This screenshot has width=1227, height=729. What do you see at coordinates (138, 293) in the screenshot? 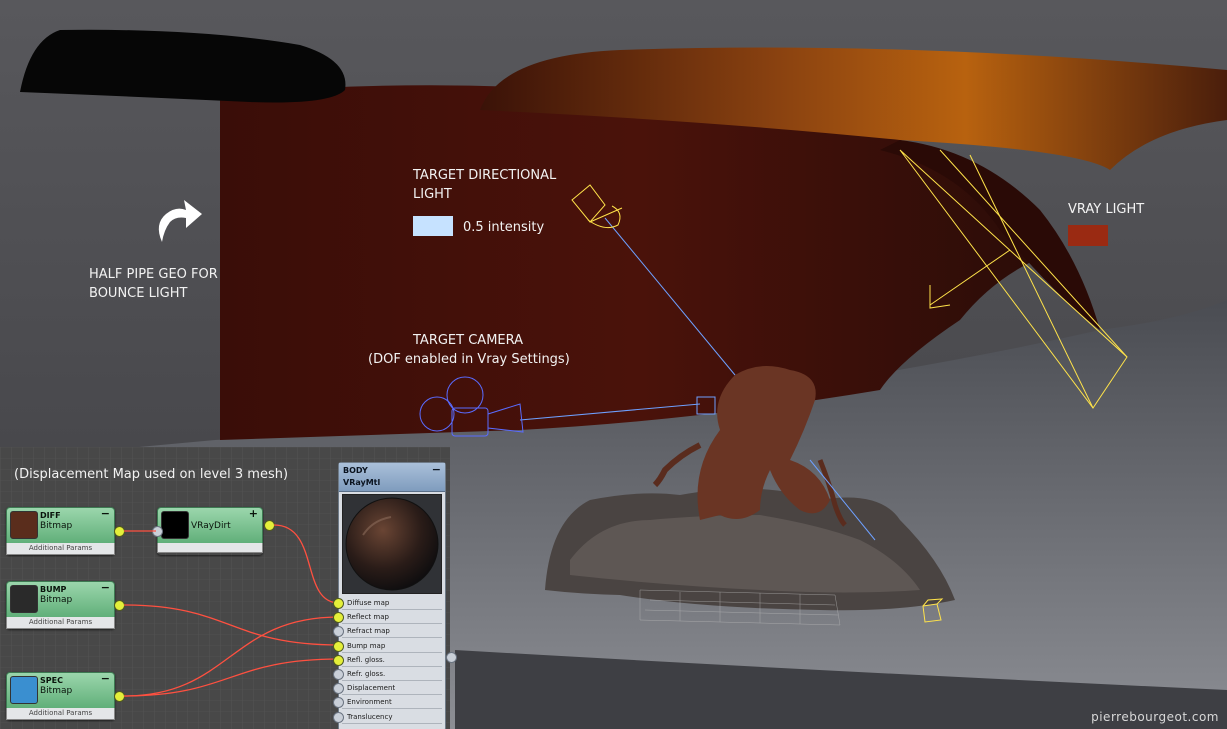
I see `half-pipe-label-line-2: BOUNCE LIGHT` at bounding box center [138, 293].